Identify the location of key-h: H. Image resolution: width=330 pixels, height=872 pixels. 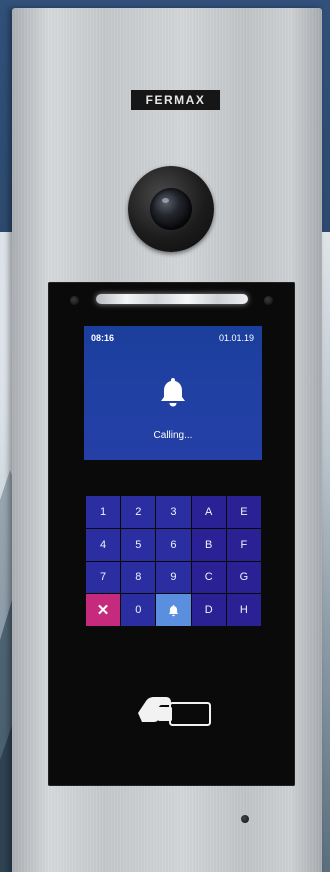
(243, 610).